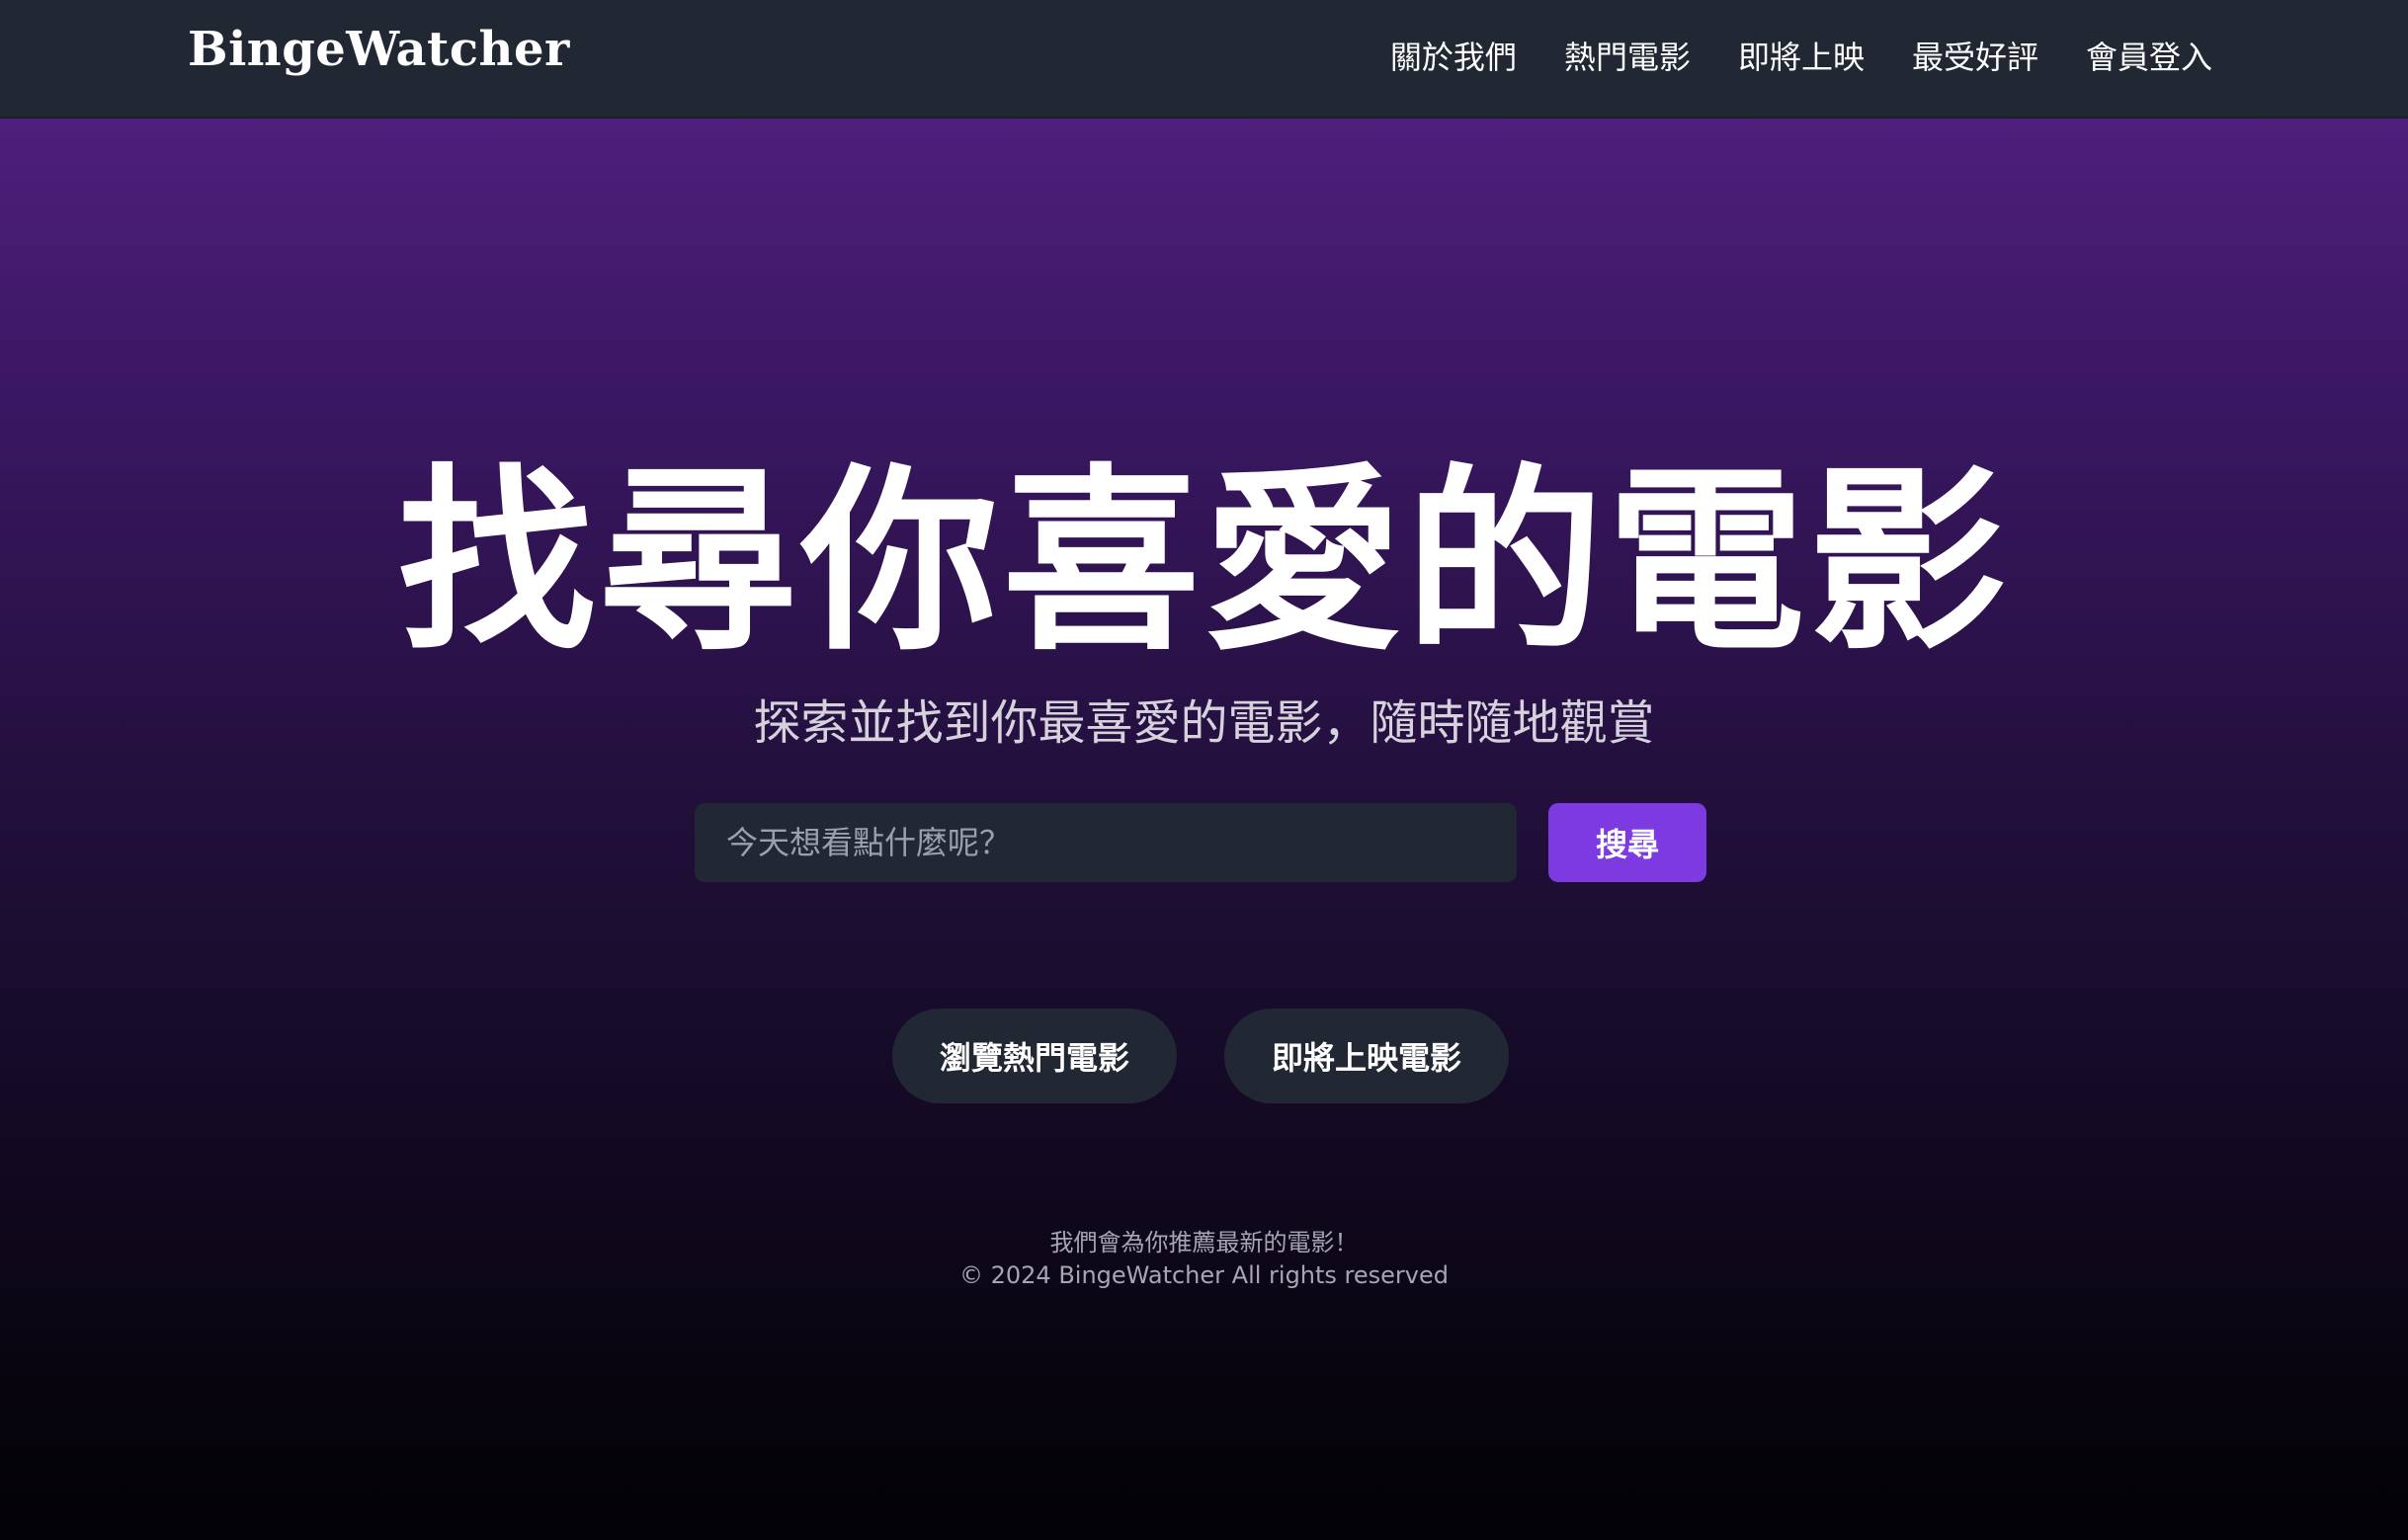 Image resolution: width=2408 pixels, height=1540 pixels. Describe the element at coordinates (1204, 59) in the screenshot. I see `navbar: BingeWatcher 關於我們 熱門電影 即將上映 最受好評 會員登入` at that location.